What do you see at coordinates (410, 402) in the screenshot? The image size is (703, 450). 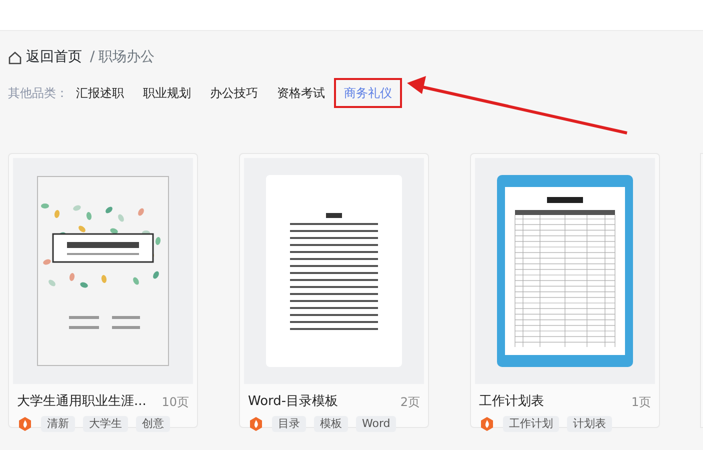 I see `page-count: 2页` at bounding box center [410, 402].